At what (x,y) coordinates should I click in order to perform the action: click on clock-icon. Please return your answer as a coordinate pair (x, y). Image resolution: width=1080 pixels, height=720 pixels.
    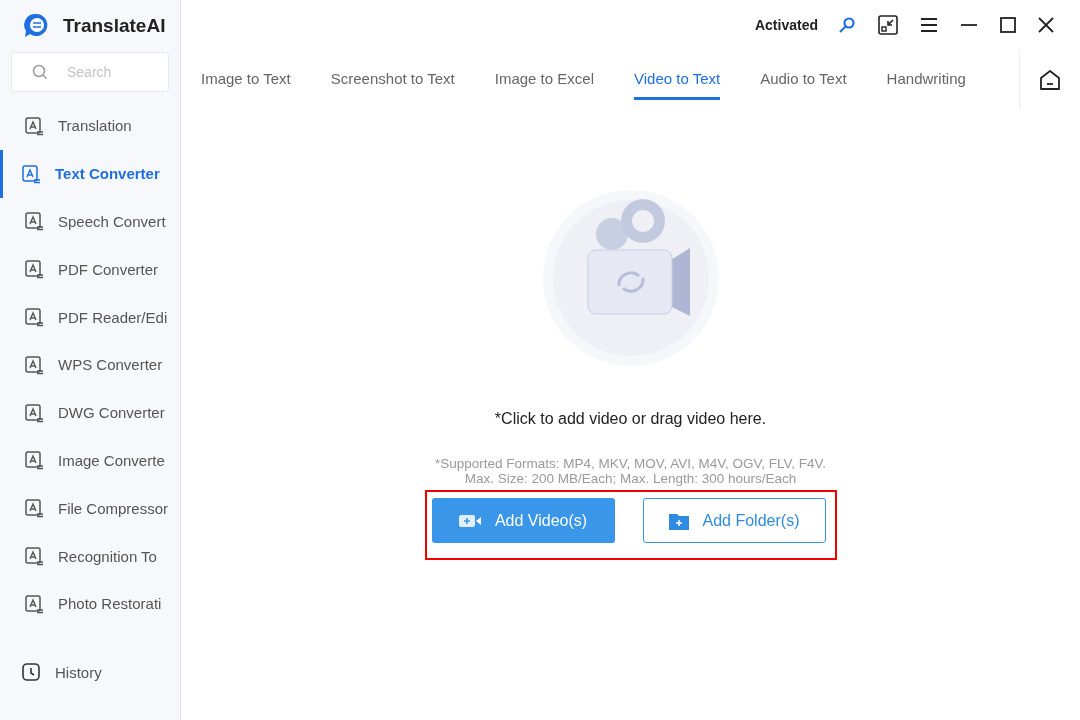
    Looking at the image, I should click on (31, 672).